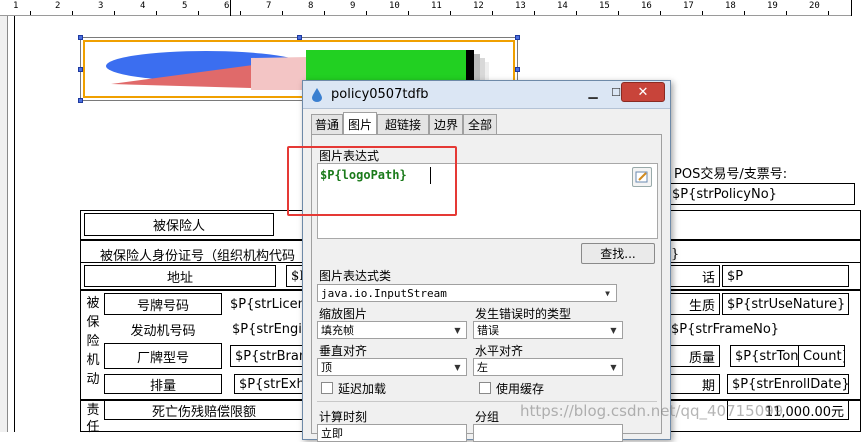 The width and height of the screenshot is (861, 442). What do you see at coordinates (204, 410) in the screenshot?
I see `death-limit-label: 死亡伤残赔偿限额` at bounding box center [204, 410].